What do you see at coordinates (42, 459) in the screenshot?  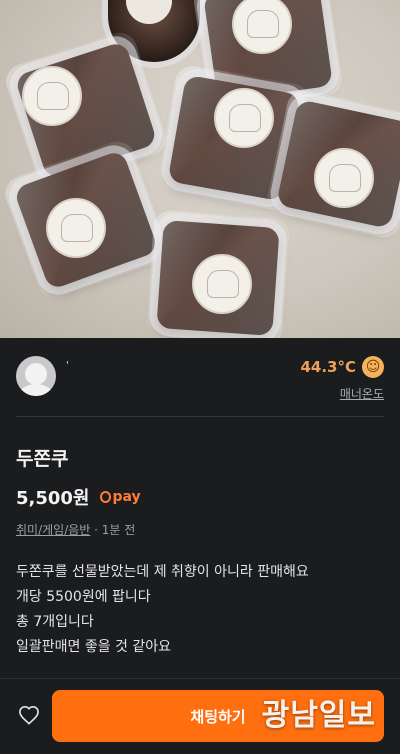 I see `product-title: 두쫀쿠` at bounding box center [42, 459].